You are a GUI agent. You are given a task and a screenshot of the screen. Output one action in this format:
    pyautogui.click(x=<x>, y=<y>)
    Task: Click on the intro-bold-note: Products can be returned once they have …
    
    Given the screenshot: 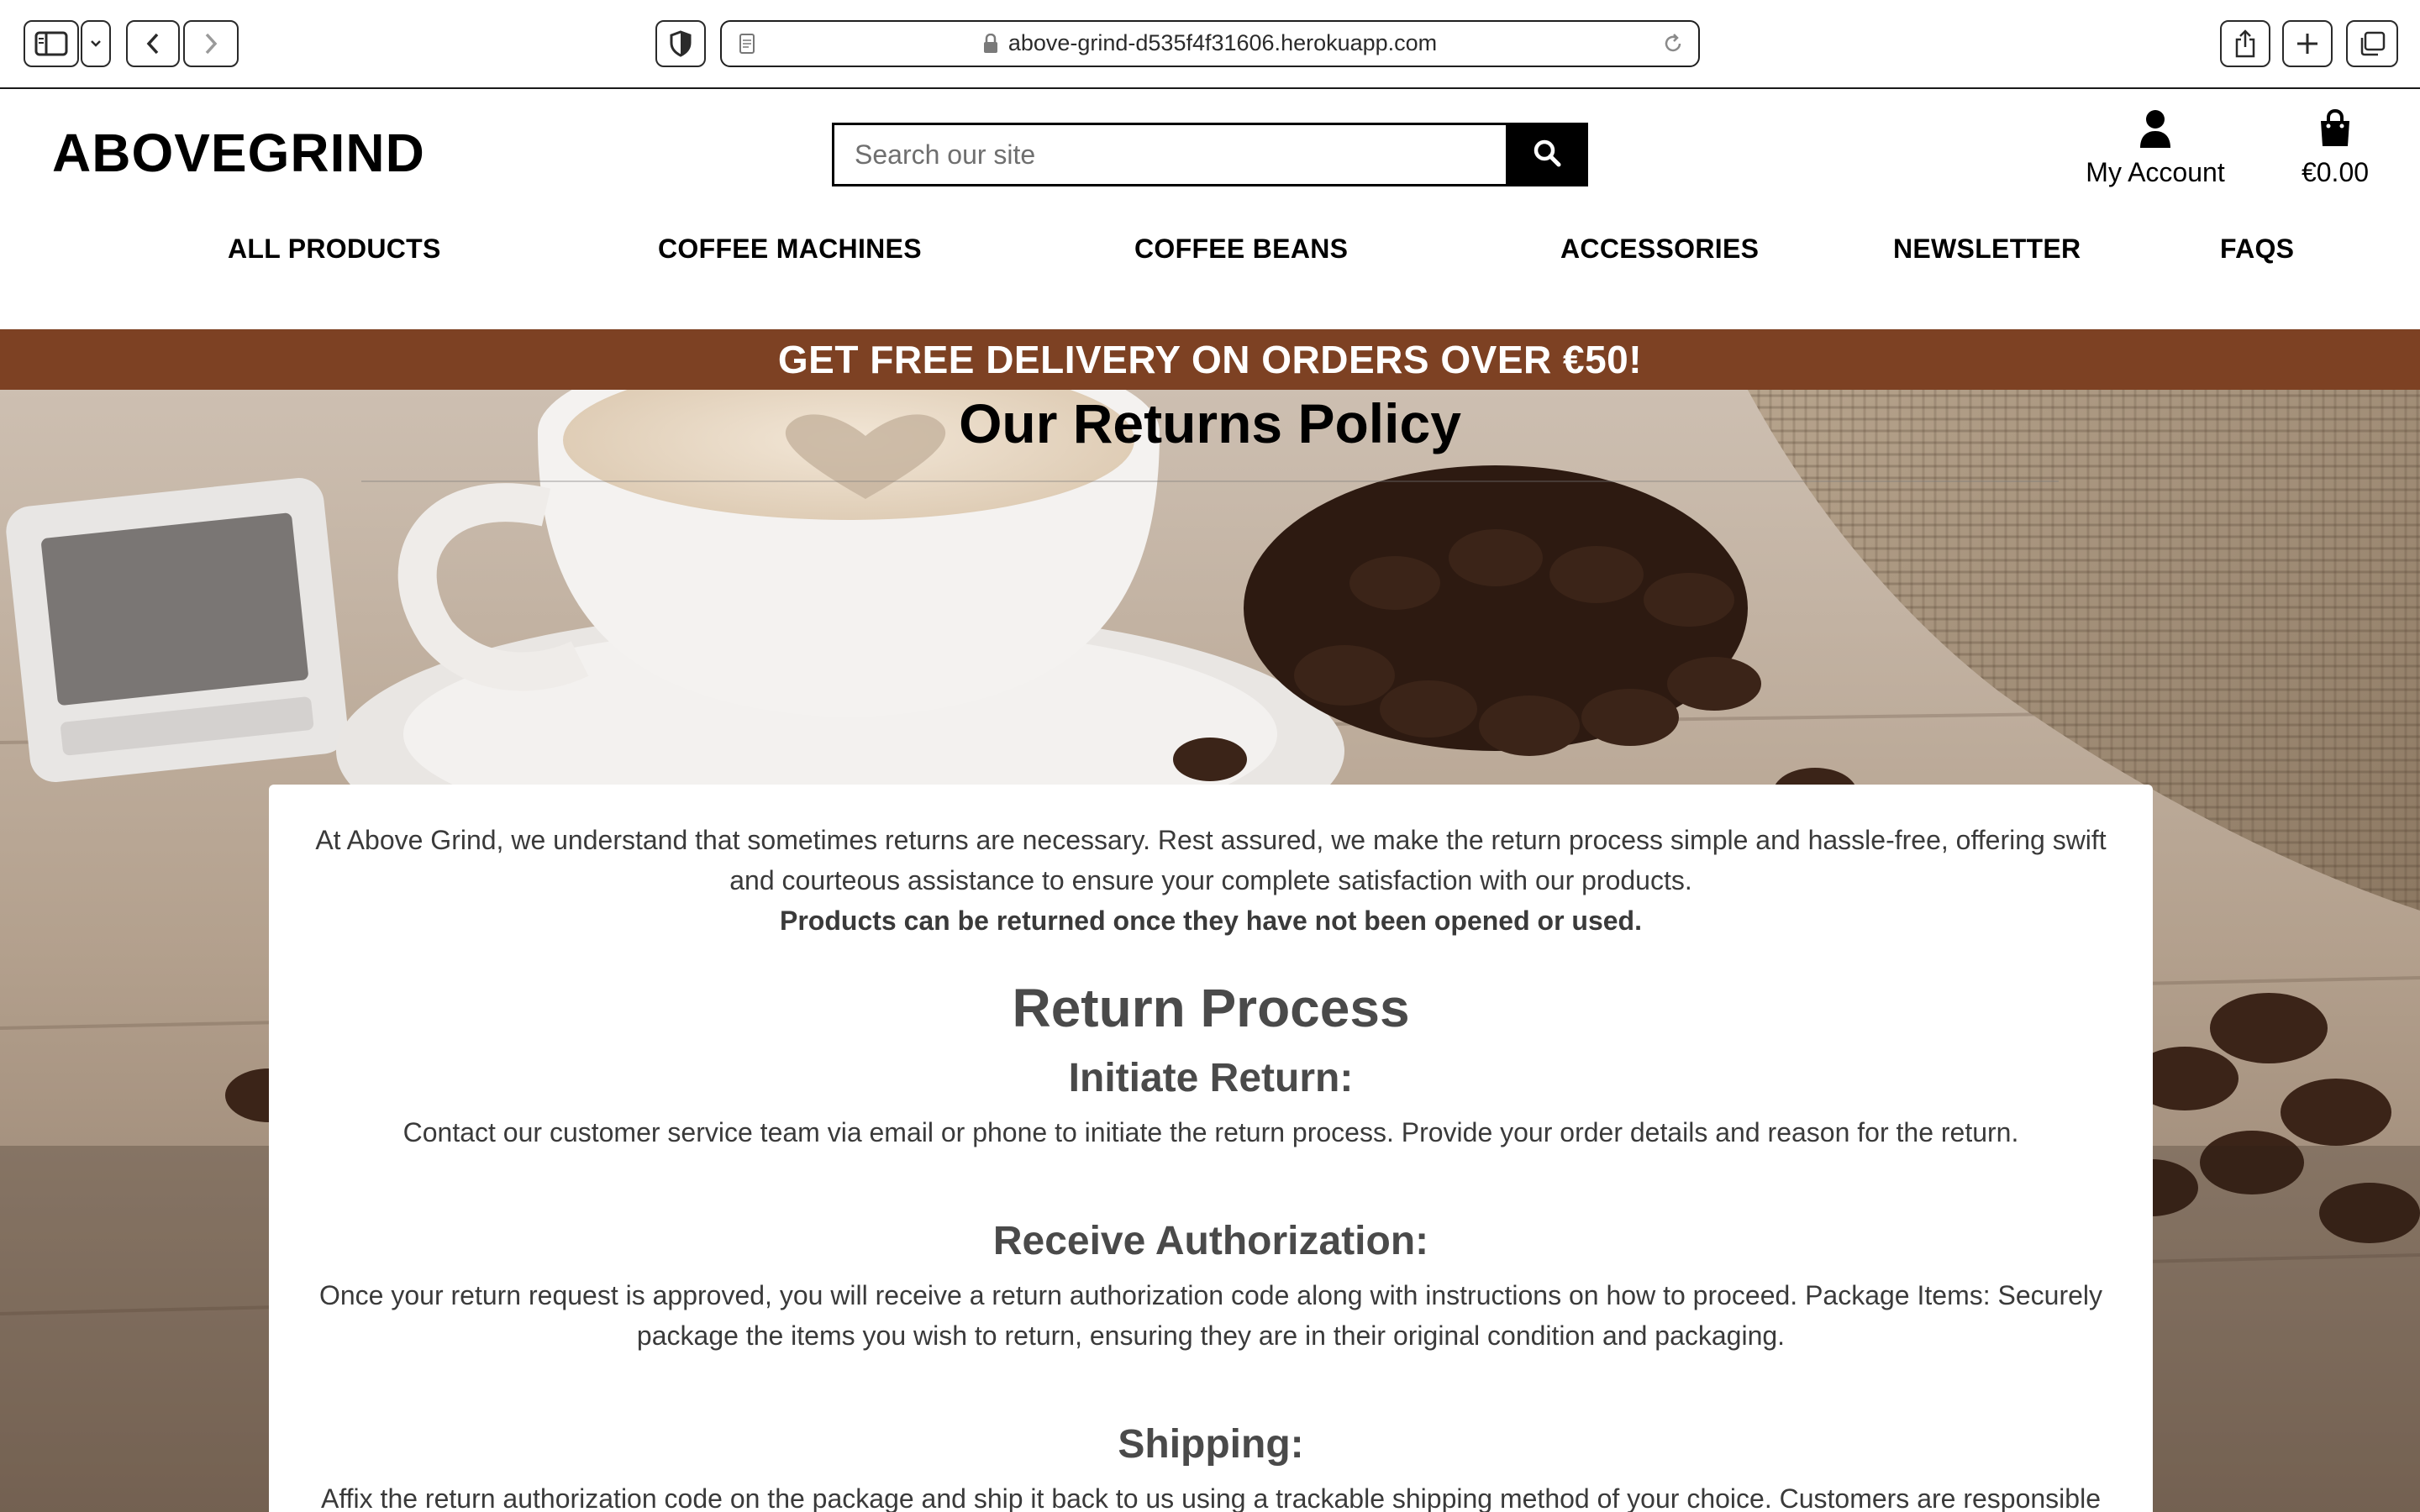 What is the action you would take?
    pyautogui.click(x=1211, y=921)
    